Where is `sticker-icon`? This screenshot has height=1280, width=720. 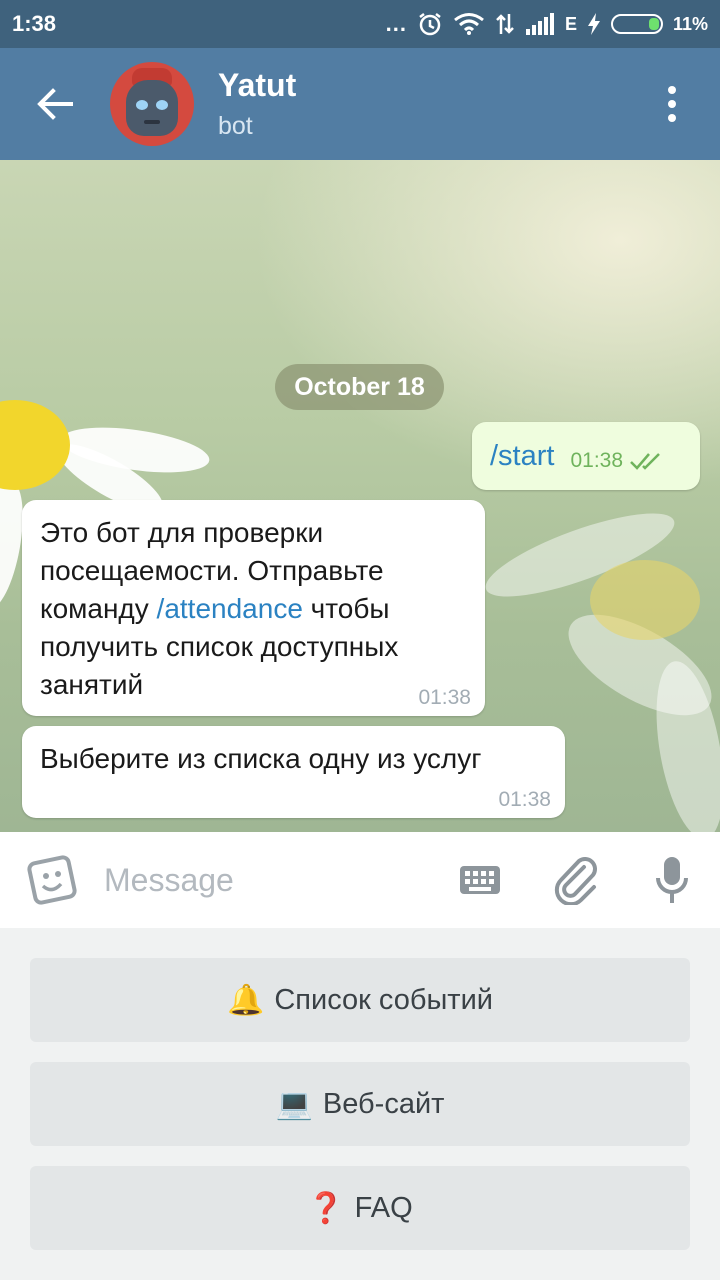 sticker-icon is located at coordinates (52, 880).